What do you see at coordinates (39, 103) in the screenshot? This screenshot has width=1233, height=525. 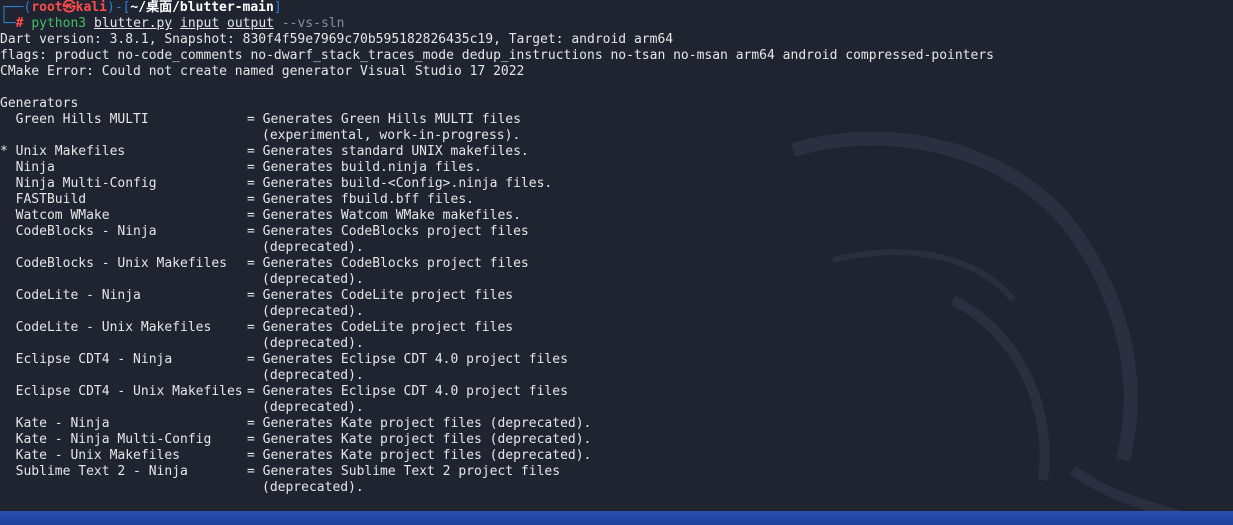 I see `generators-heading: Generators` at bounding box center [39, 103].